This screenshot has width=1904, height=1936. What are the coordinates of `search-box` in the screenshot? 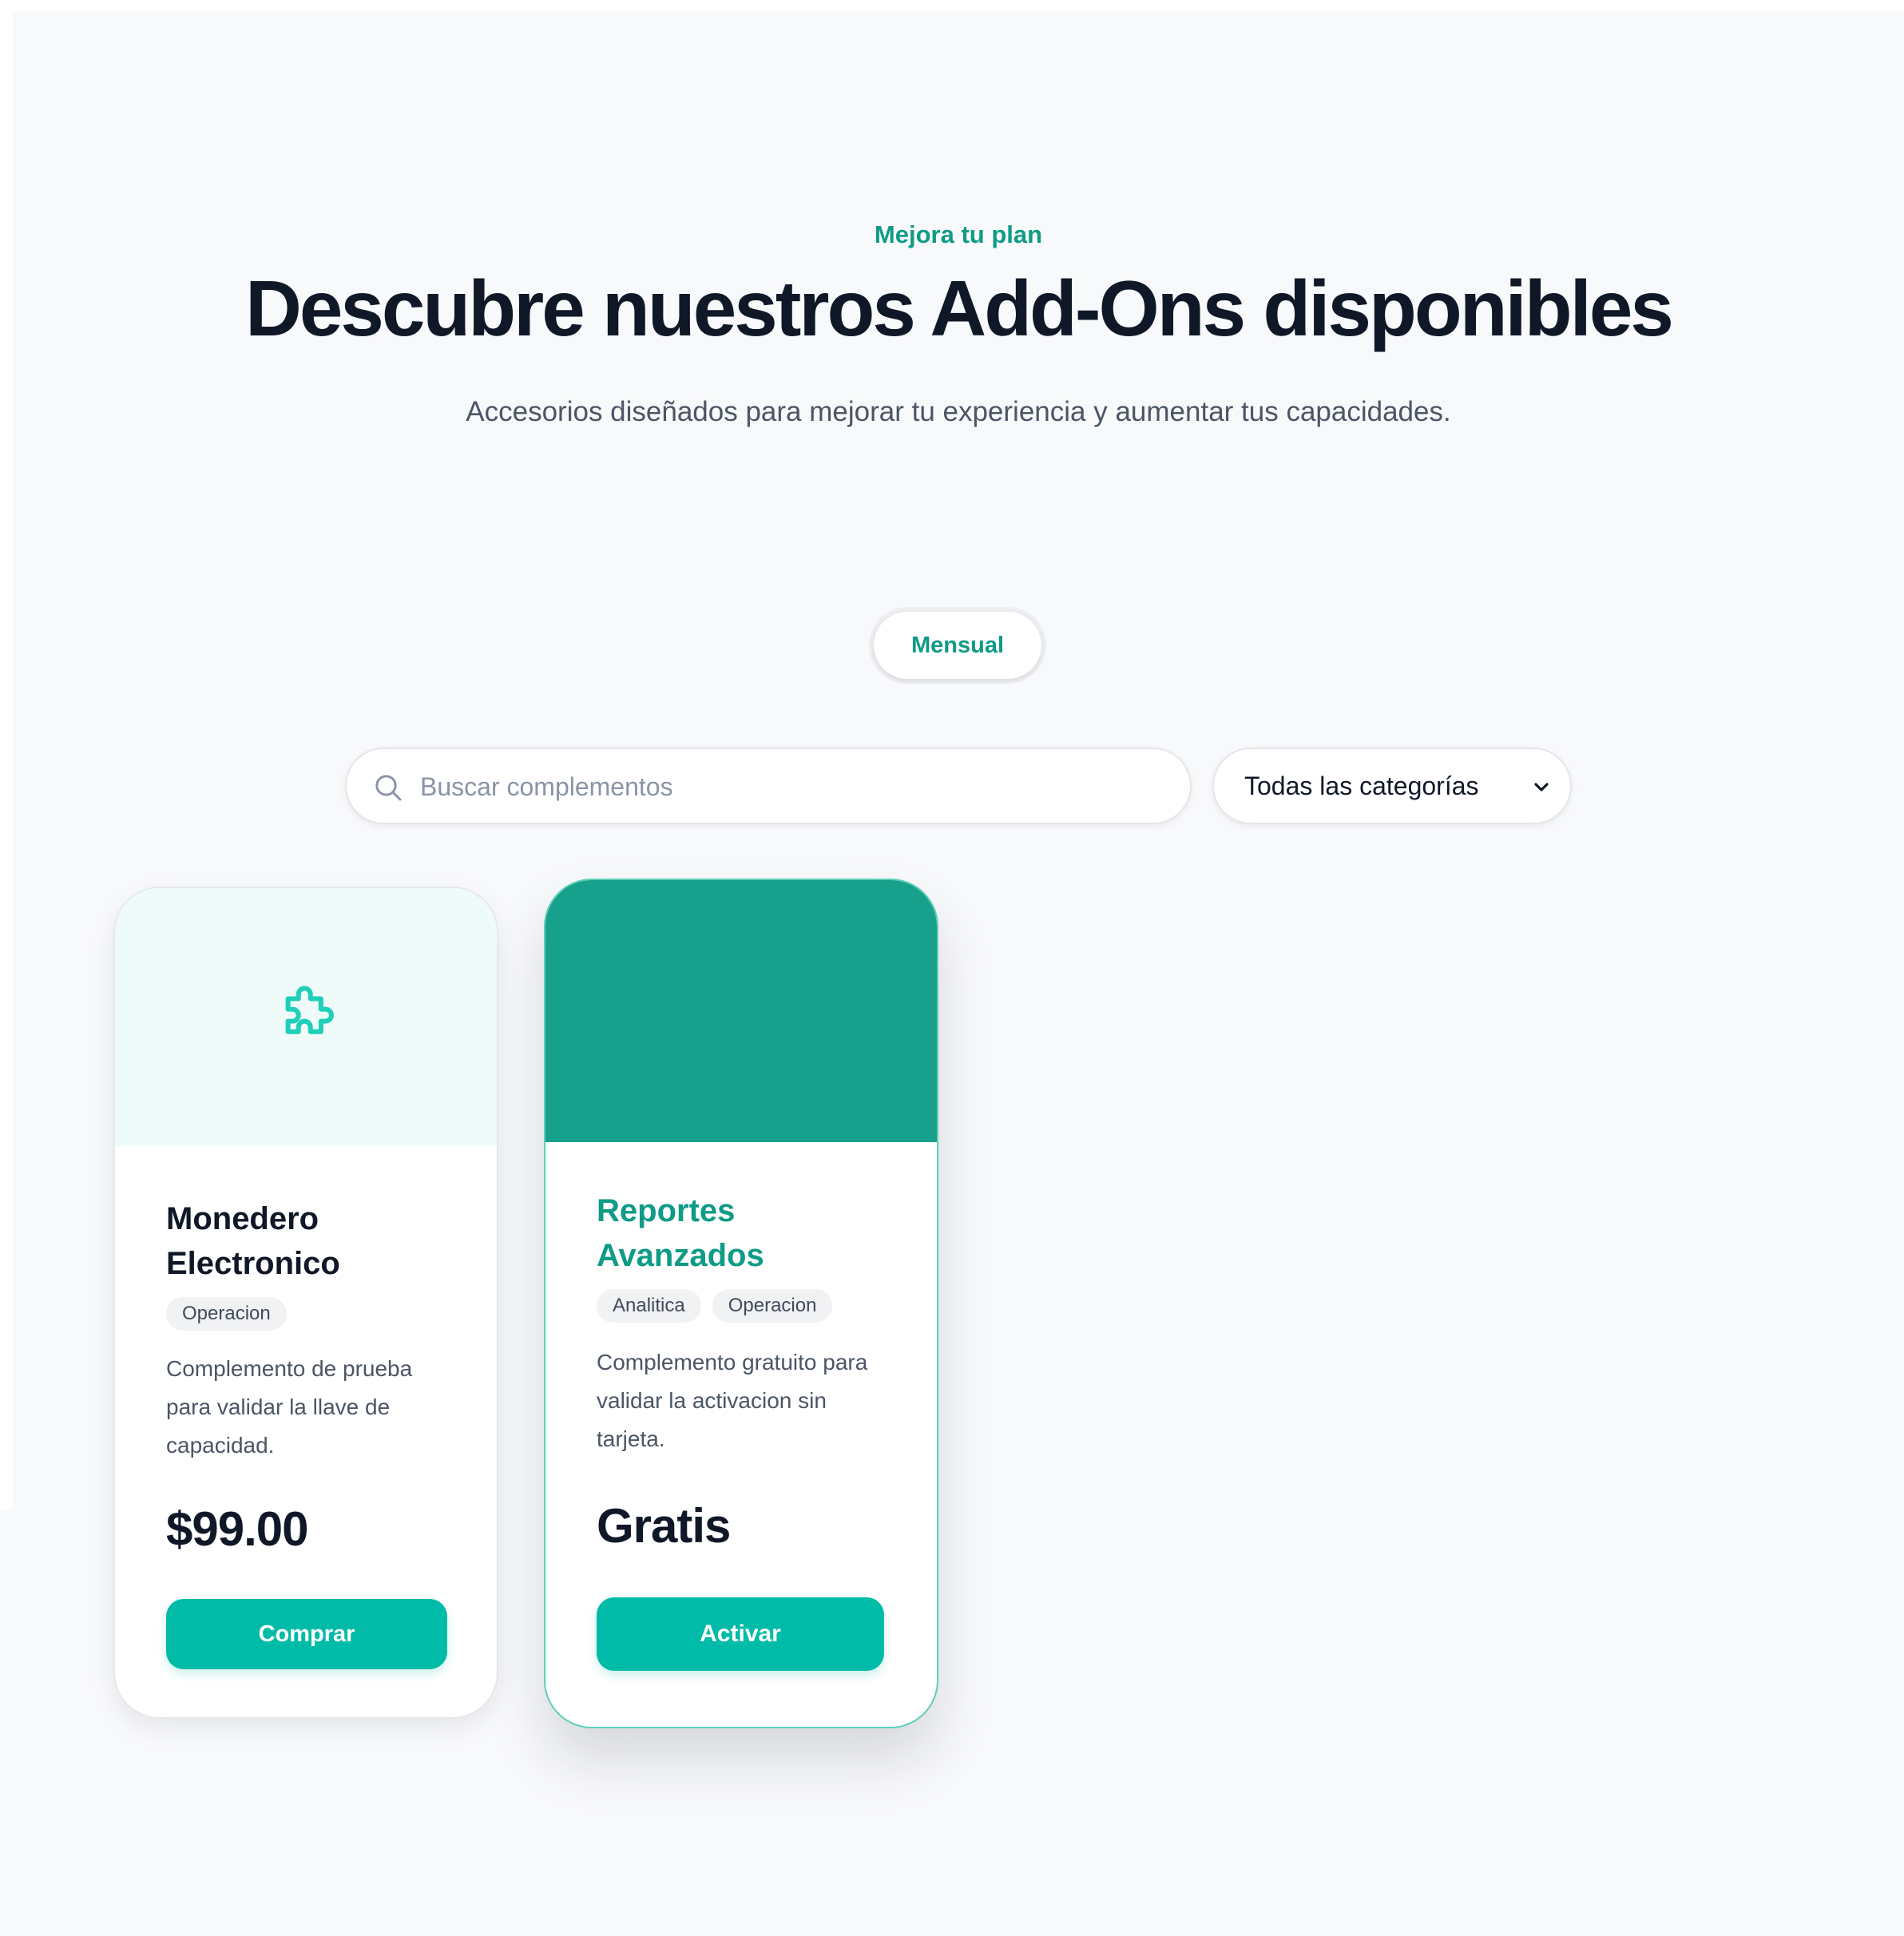 It's located at (768, 786).